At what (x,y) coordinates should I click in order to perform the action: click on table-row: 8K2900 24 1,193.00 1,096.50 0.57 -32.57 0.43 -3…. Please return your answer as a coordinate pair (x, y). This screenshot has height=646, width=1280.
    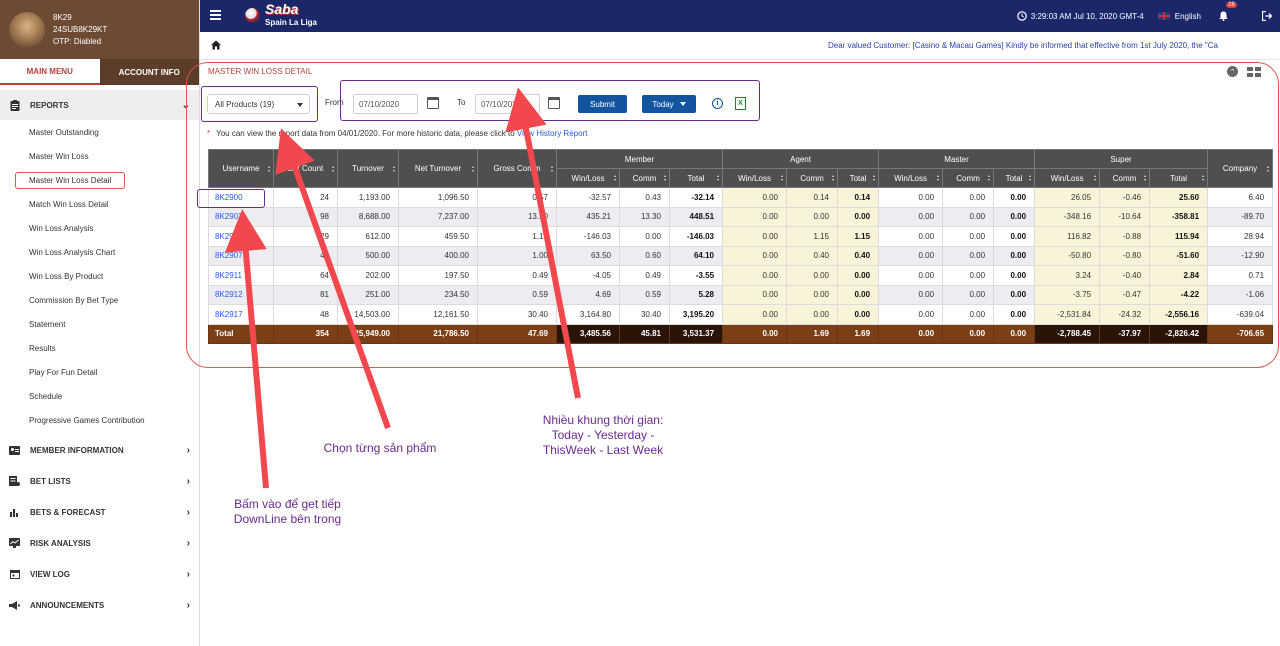
    Looking at the image, I should click on (741, 197).